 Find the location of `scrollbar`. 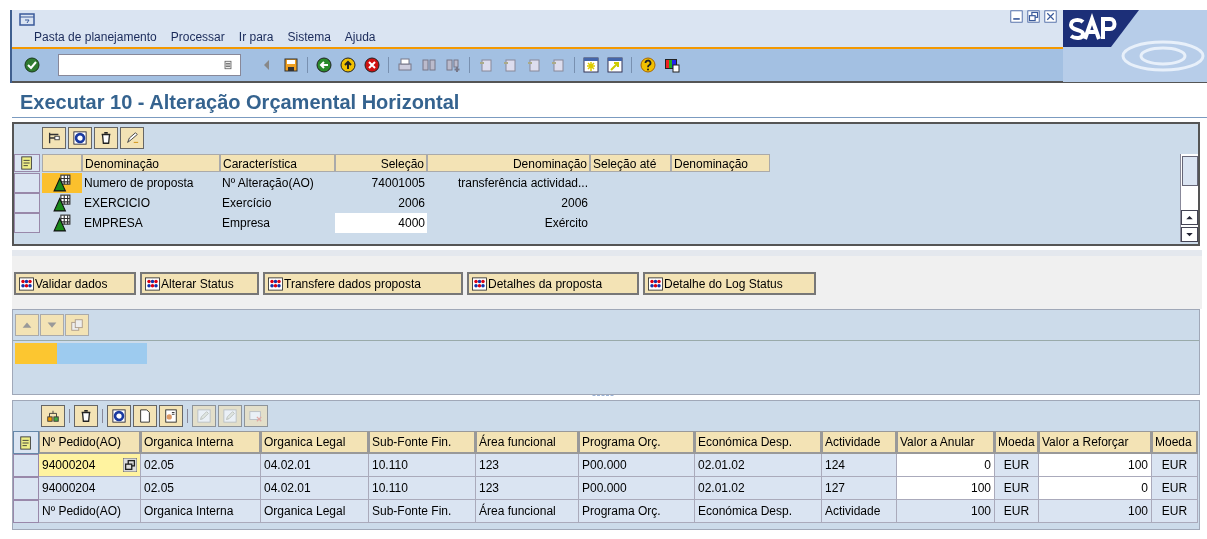

scrollbar is located at coordinates (1189, 198).